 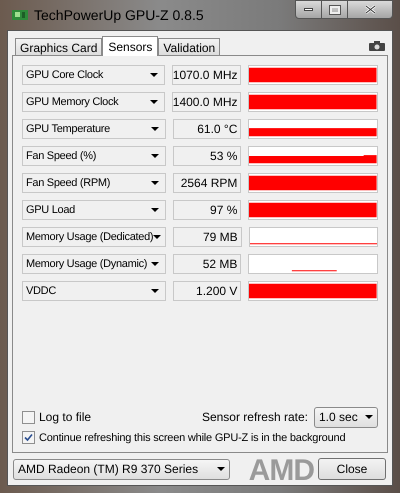 I want to click on close-icon, so click(x=370, y=9).